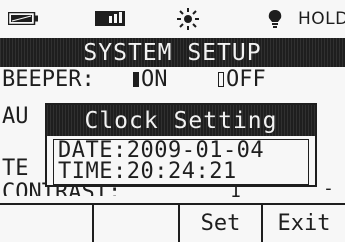  I want to click on te-setting-label: TE, so click(15, 168).